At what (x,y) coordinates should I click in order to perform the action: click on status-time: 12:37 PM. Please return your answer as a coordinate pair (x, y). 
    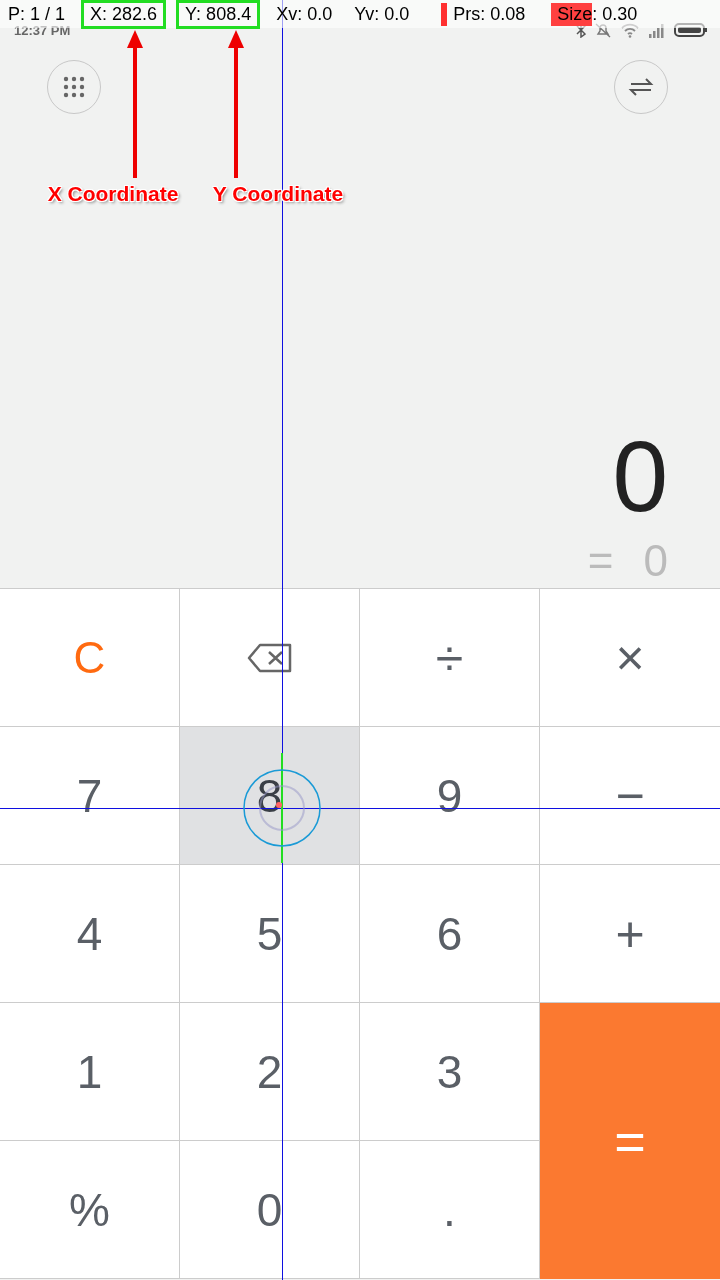
    Looking at the image, I should click on (42, 30).